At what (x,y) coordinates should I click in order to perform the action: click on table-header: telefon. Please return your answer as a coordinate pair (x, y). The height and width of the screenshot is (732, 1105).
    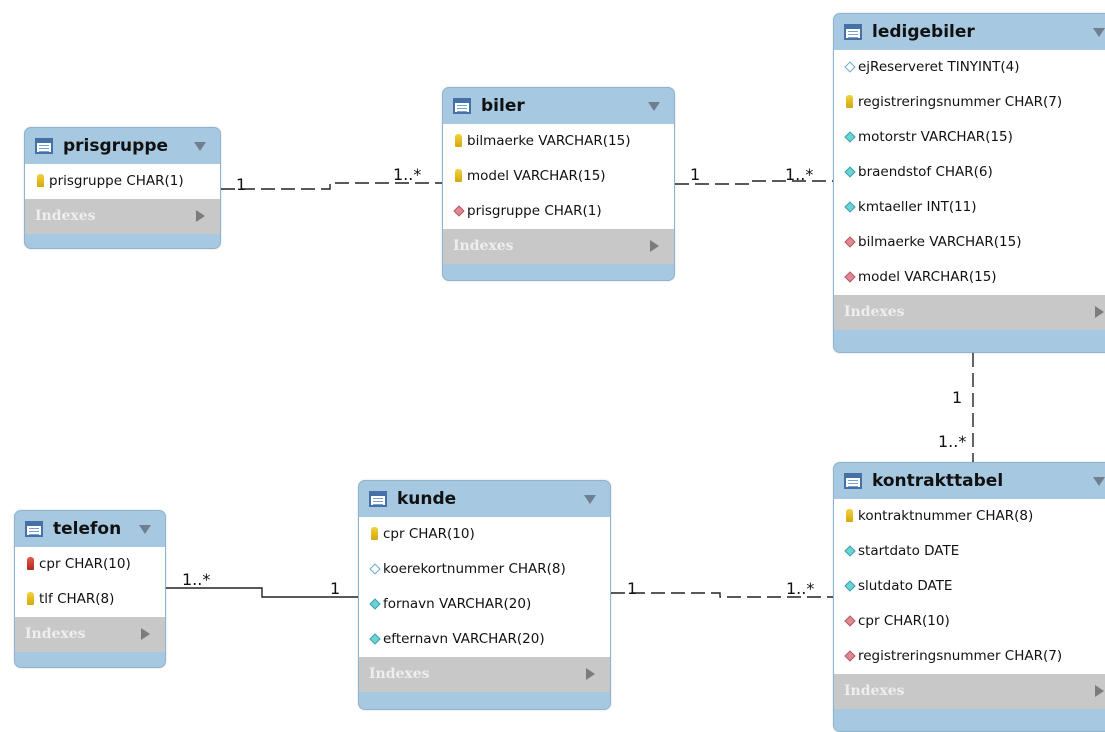
    Looking at the image, I should click on (90, 529).